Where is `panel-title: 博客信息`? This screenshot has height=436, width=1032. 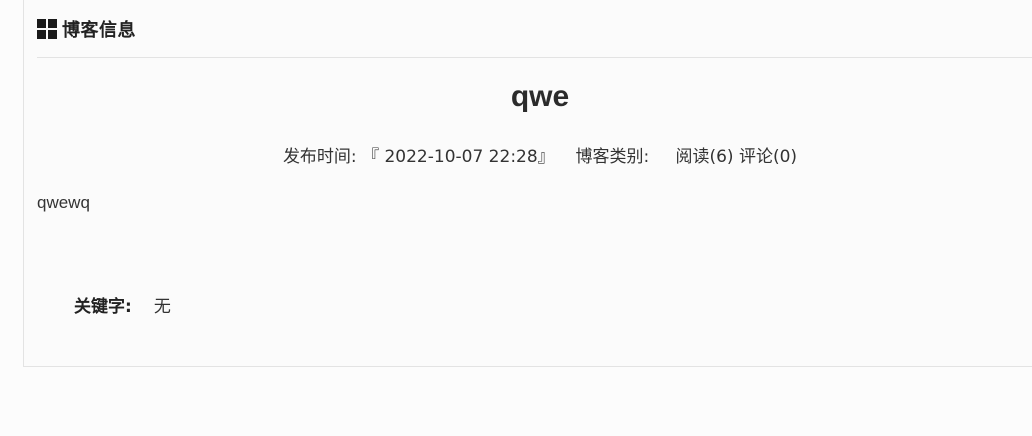
panel-title: 博客信息 is located at coordinates (99, 30).